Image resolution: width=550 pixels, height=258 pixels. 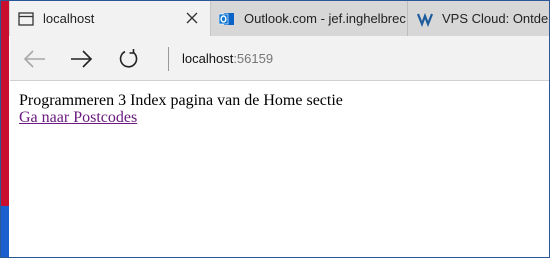 What do you see at coordinates (78, 117) in the screenshot?
I see `postcodes-link: Ga naar Postcodes` at bounding box center [78, 117].